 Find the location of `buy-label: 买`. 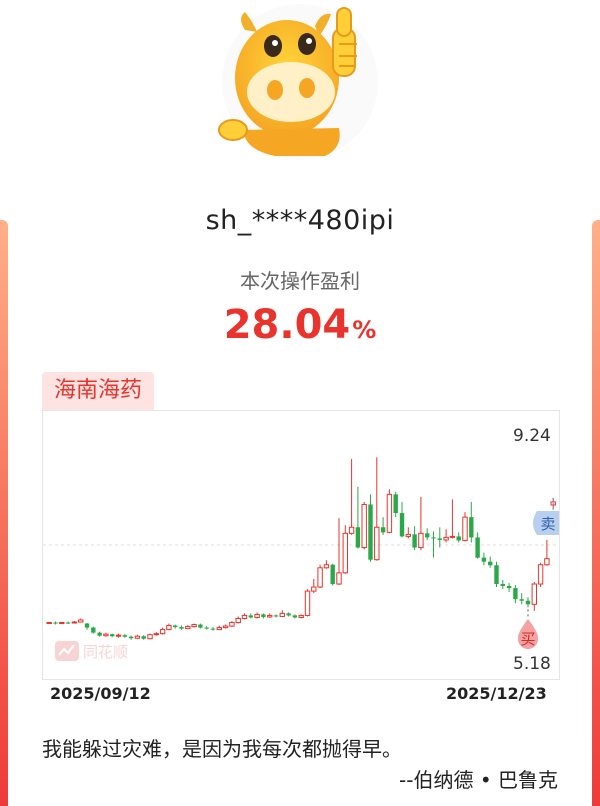

buy-label: 买 is located at coordinates (527, 639).